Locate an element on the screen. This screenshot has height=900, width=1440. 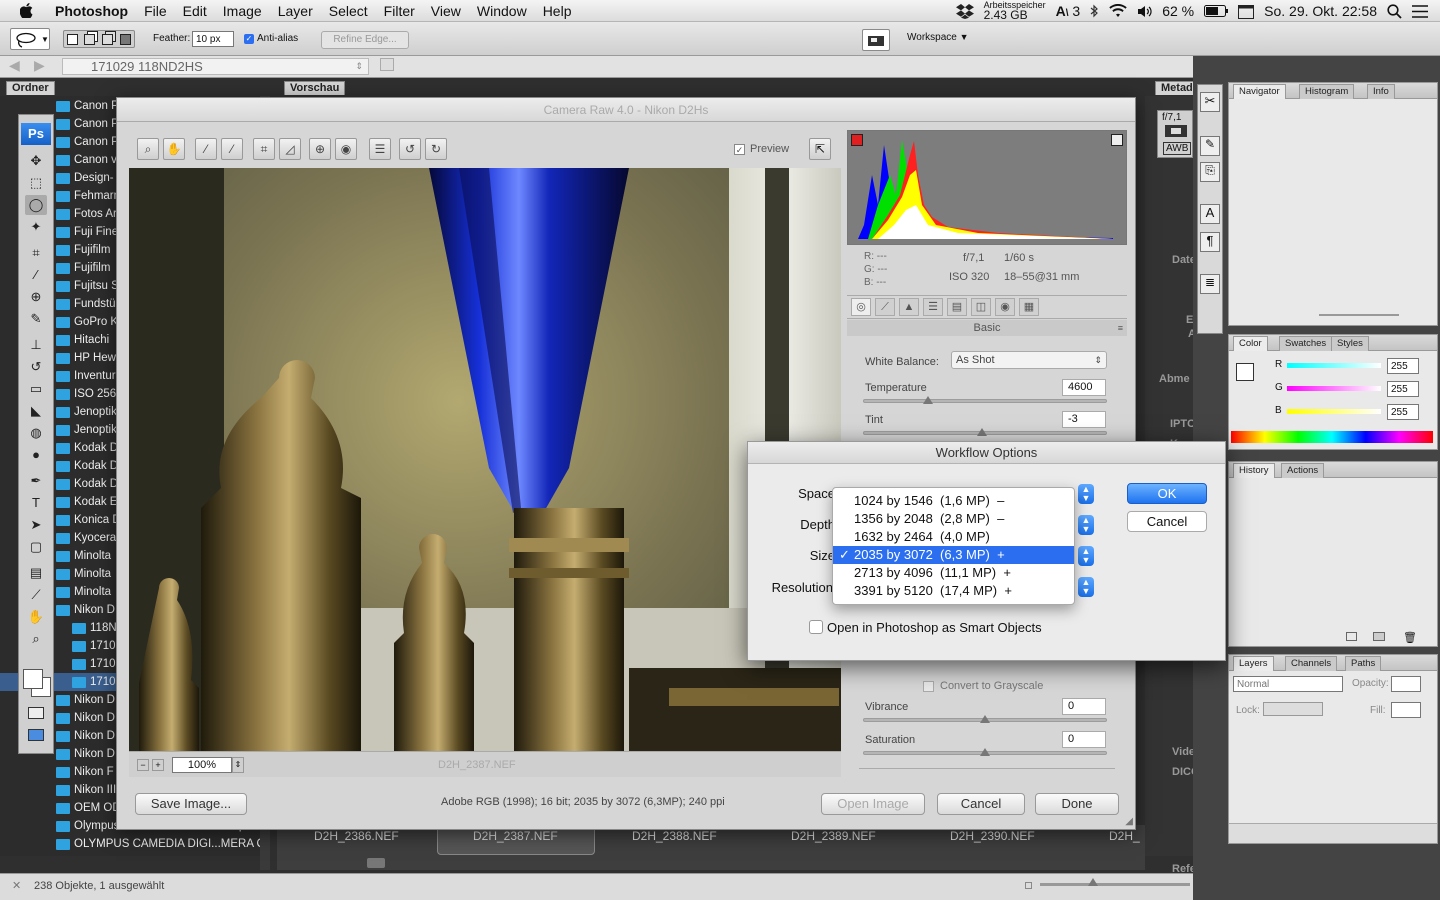
battery-percent: 62 % is located at coordinates (1178, 11).